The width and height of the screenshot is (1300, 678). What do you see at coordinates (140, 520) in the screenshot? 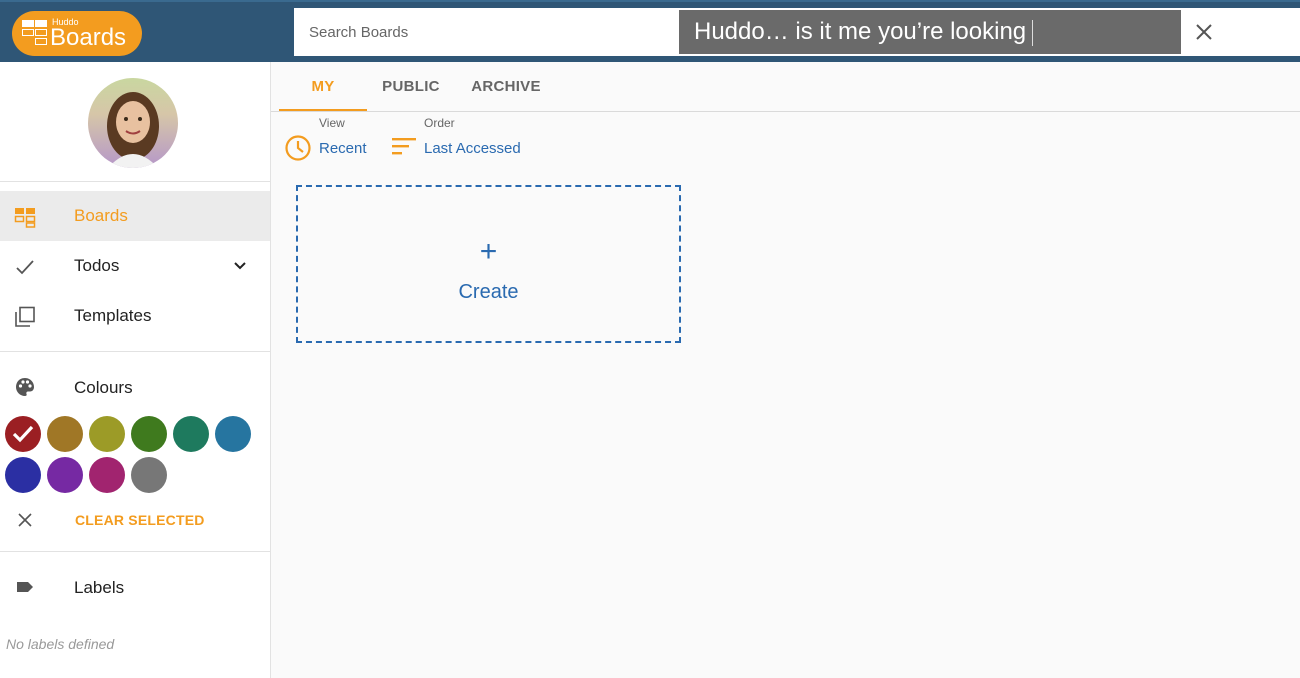
I see `clear-selected-label: CLEAR SELECTED` at bounding box center [140, 520].